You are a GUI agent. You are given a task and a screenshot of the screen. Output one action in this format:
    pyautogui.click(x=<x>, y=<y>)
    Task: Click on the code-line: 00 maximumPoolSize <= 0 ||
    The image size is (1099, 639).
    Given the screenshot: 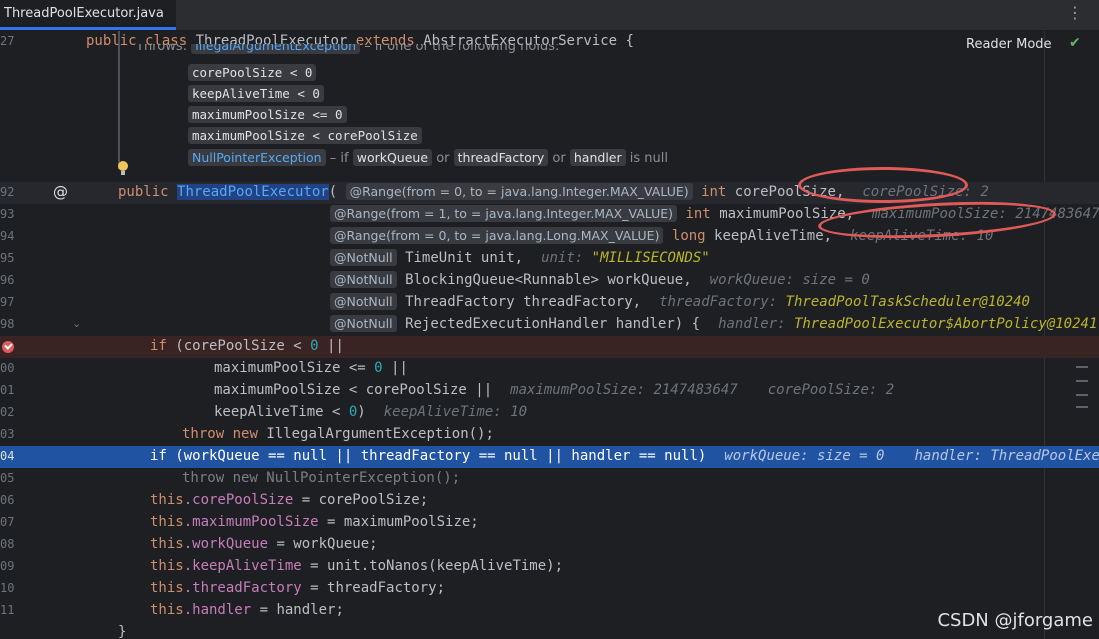 What is the action you would take?
    pyautogui.click(x=549, y=369)
    